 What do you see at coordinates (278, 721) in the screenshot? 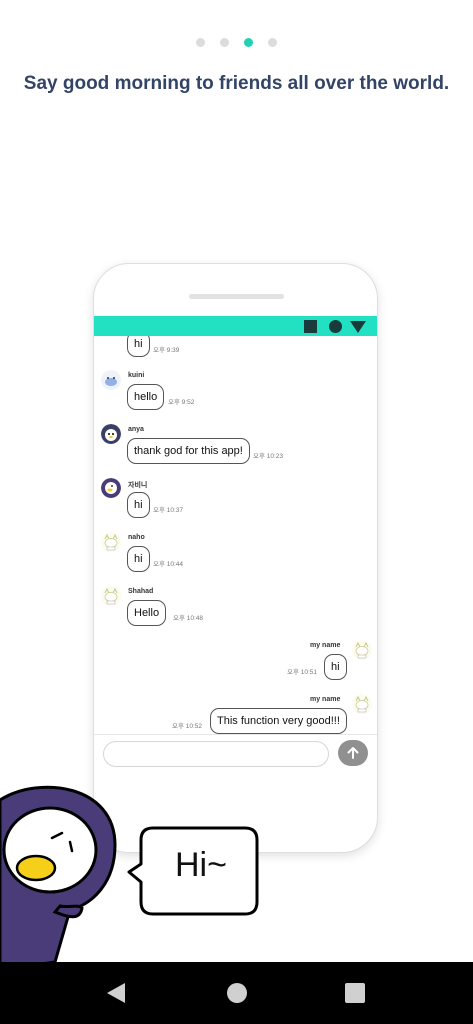
I see `message-bubble: This function very good!!!` at bounding box center [278, 721].